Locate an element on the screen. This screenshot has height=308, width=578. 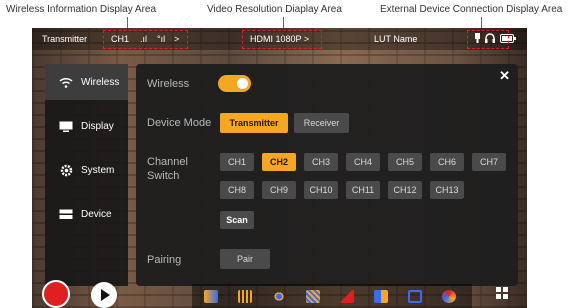
false-color-tool-icon is located at coordinates (381, 296).